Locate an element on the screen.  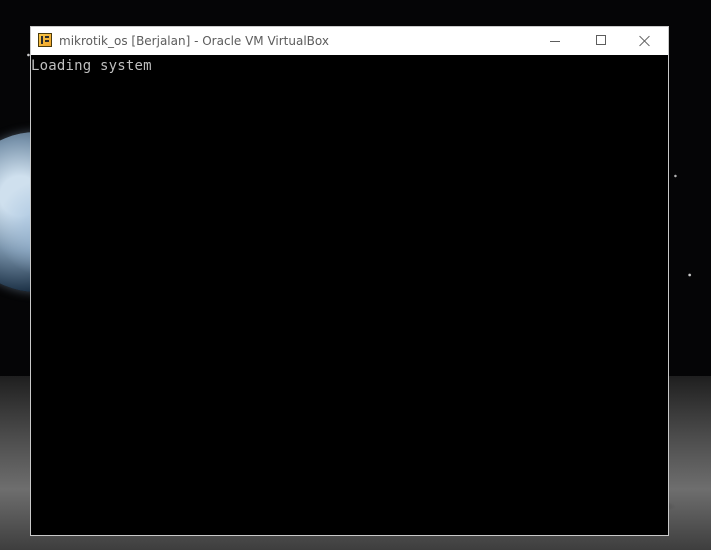
maximize-button is located at coordinates (601, 41).